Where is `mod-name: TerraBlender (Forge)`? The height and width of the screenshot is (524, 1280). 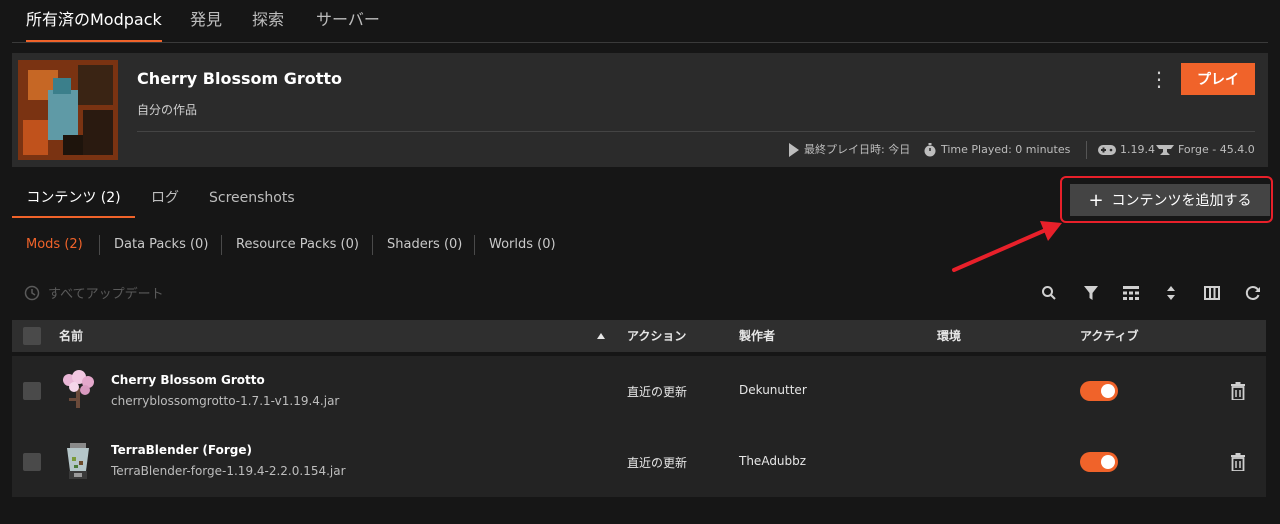
mod-name: TerraBlender (Forge) is located at coordinates (181, 450).